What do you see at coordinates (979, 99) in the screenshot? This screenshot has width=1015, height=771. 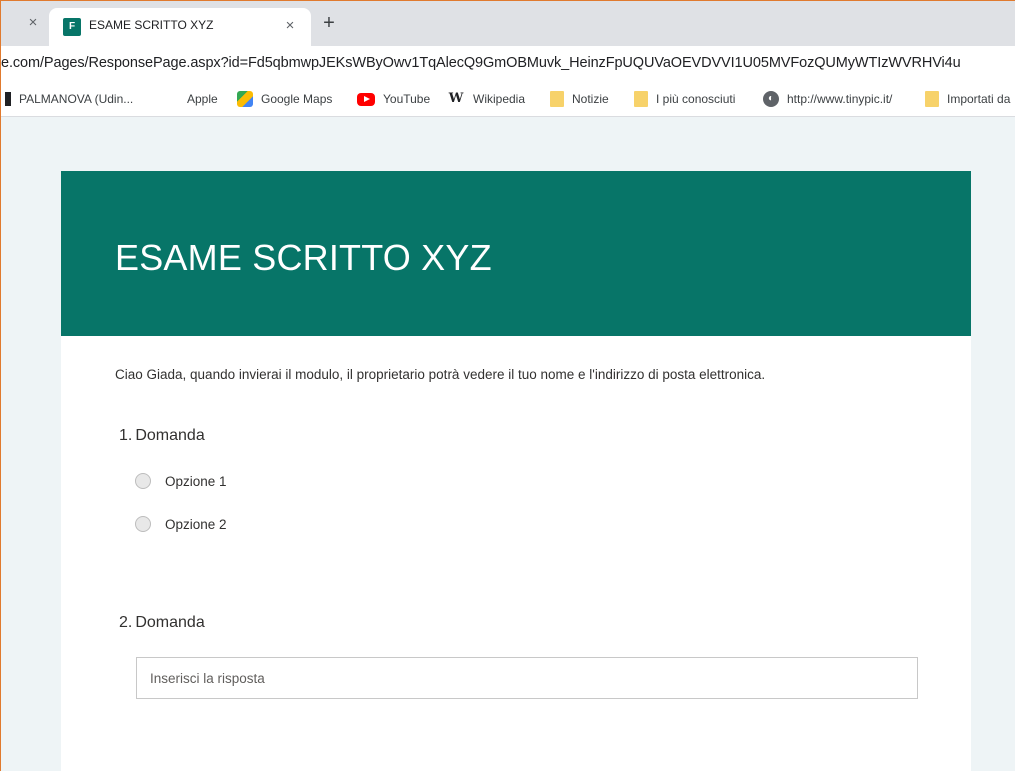 I see `bookmark-label: Importati da` at bounding box center [979, 99].